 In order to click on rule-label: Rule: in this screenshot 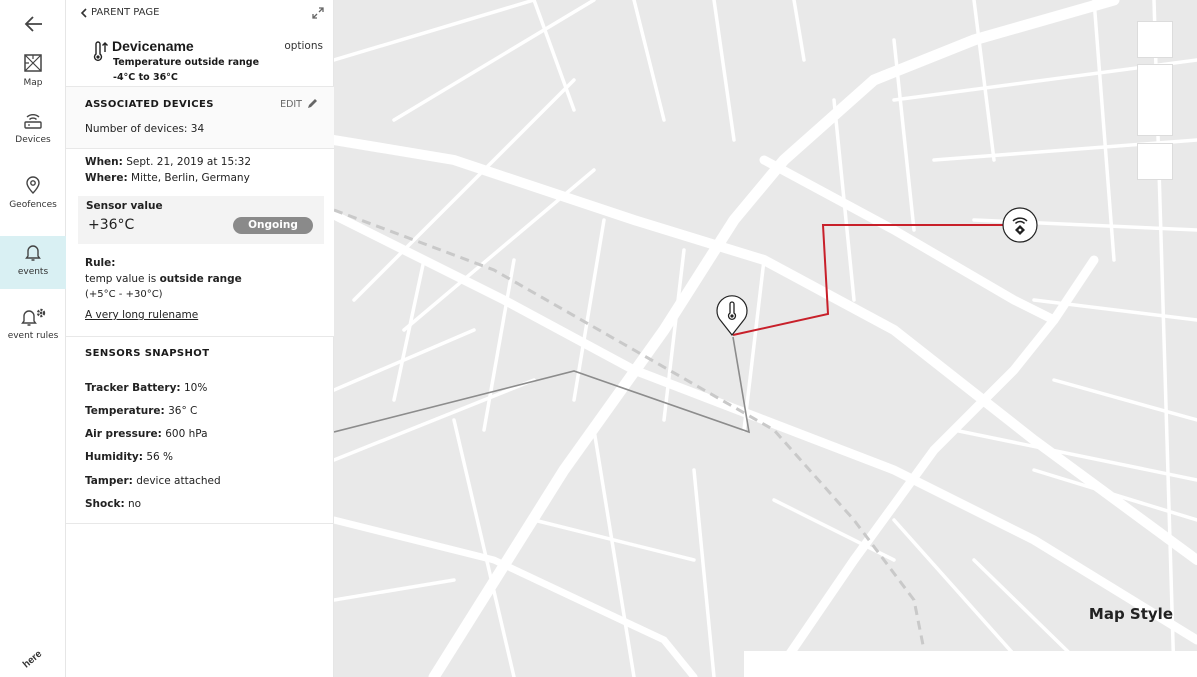, I will do `click(100, 263)`.